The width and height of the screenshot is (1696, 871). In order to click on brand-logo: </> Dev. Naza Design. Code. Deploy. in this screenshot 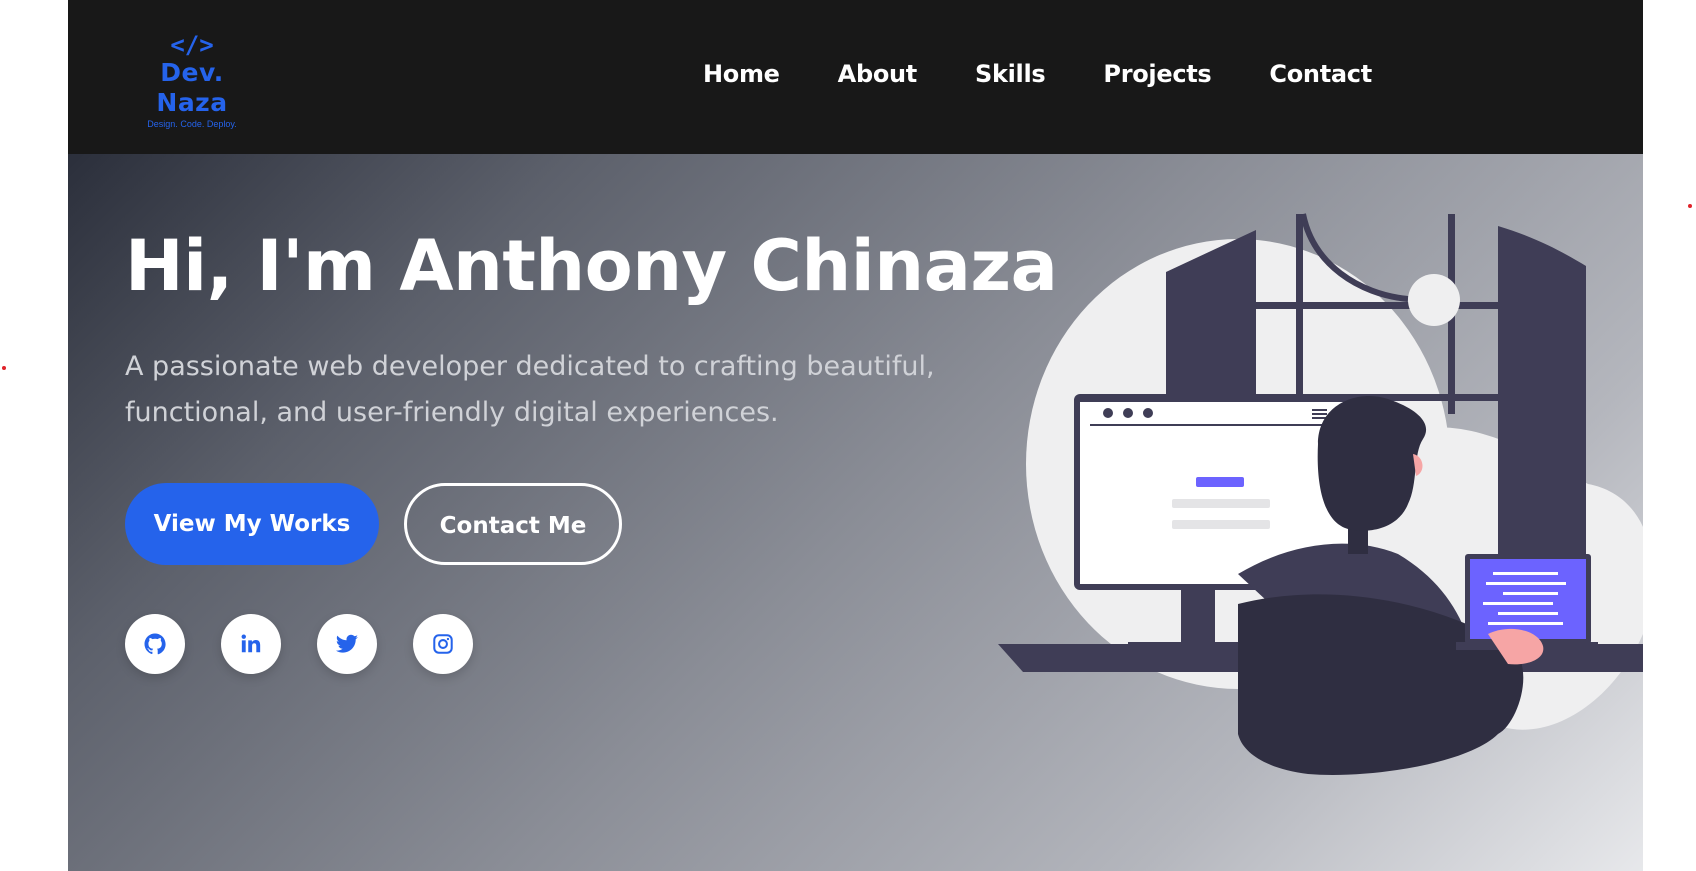, I will do `click(192, 81)`.